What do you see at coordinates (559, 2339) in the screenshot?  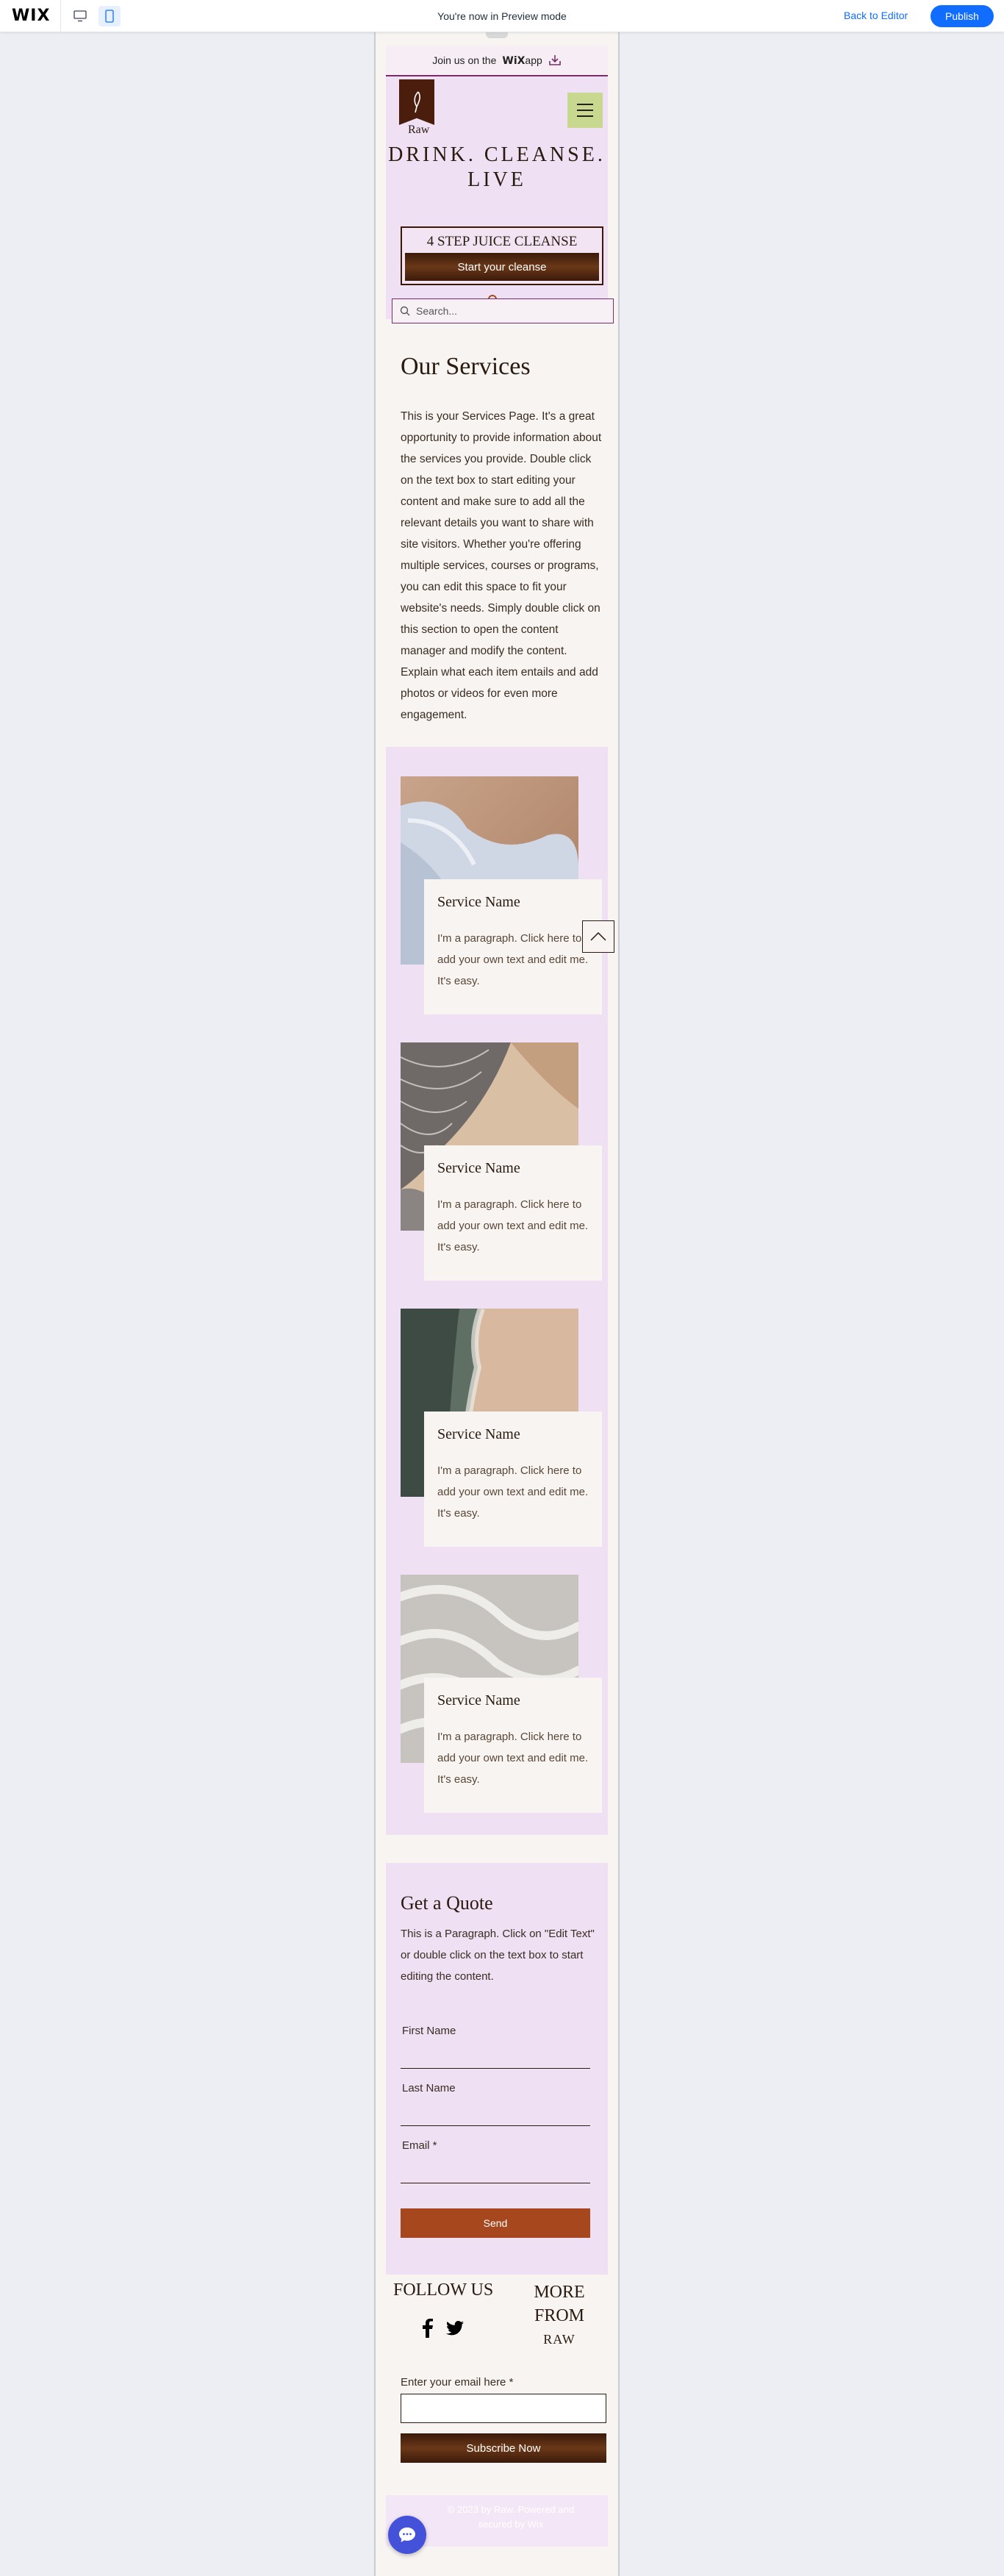 I see `more-from-brand: RAW` at bounding box center [559, 2339].